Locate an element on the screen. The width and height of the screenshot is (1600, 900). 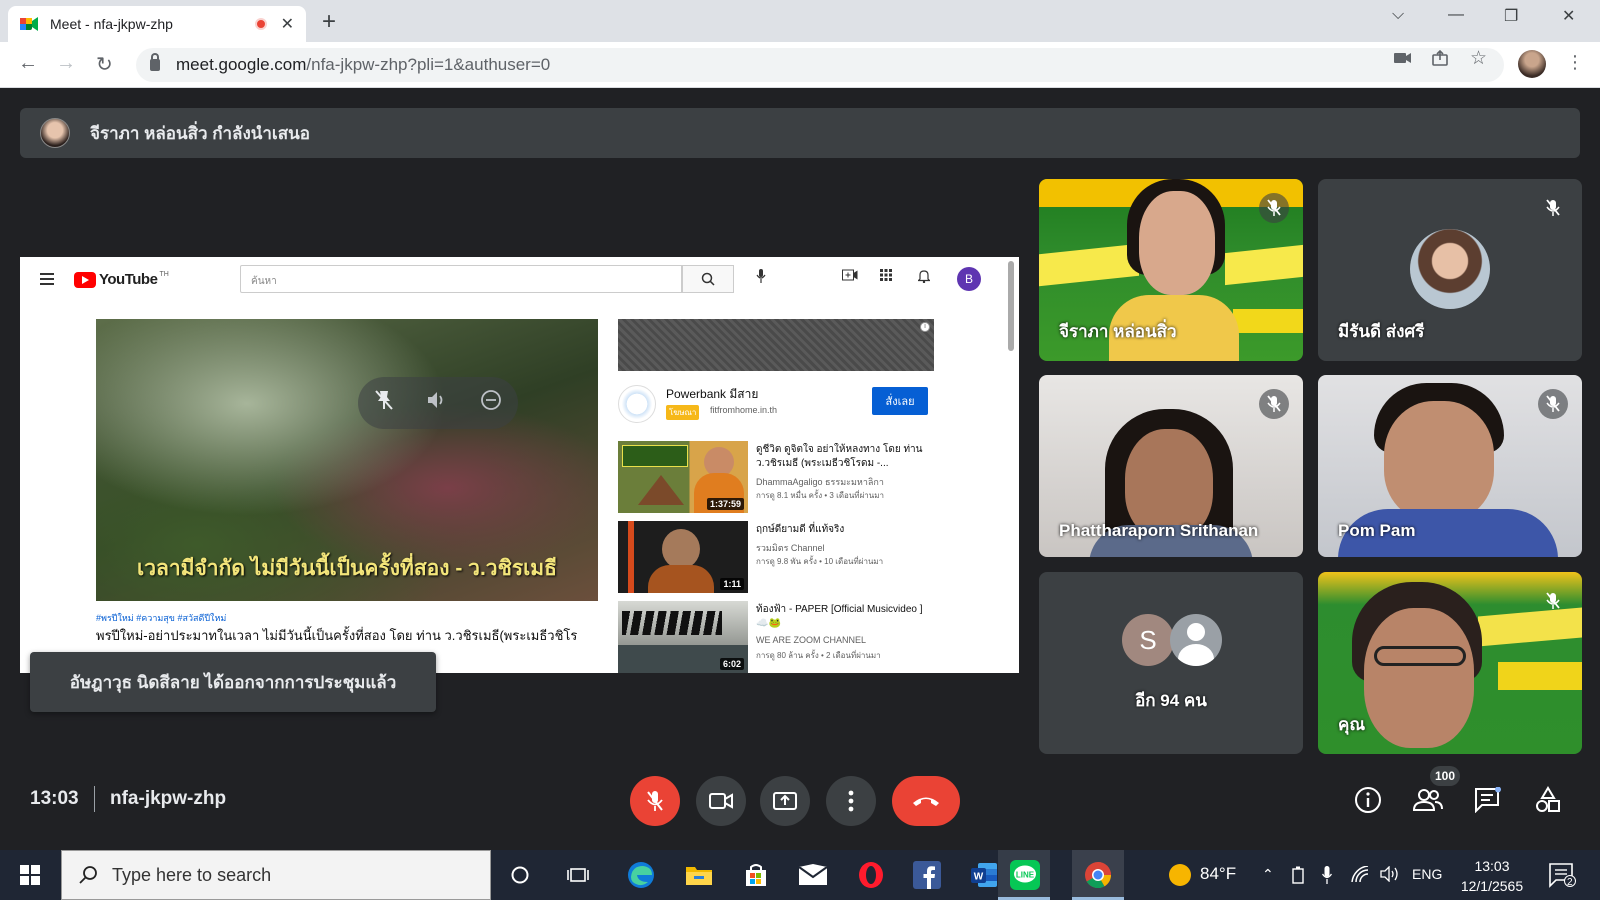
back-arrow-icon: ← is located at coordinates (28, 63).